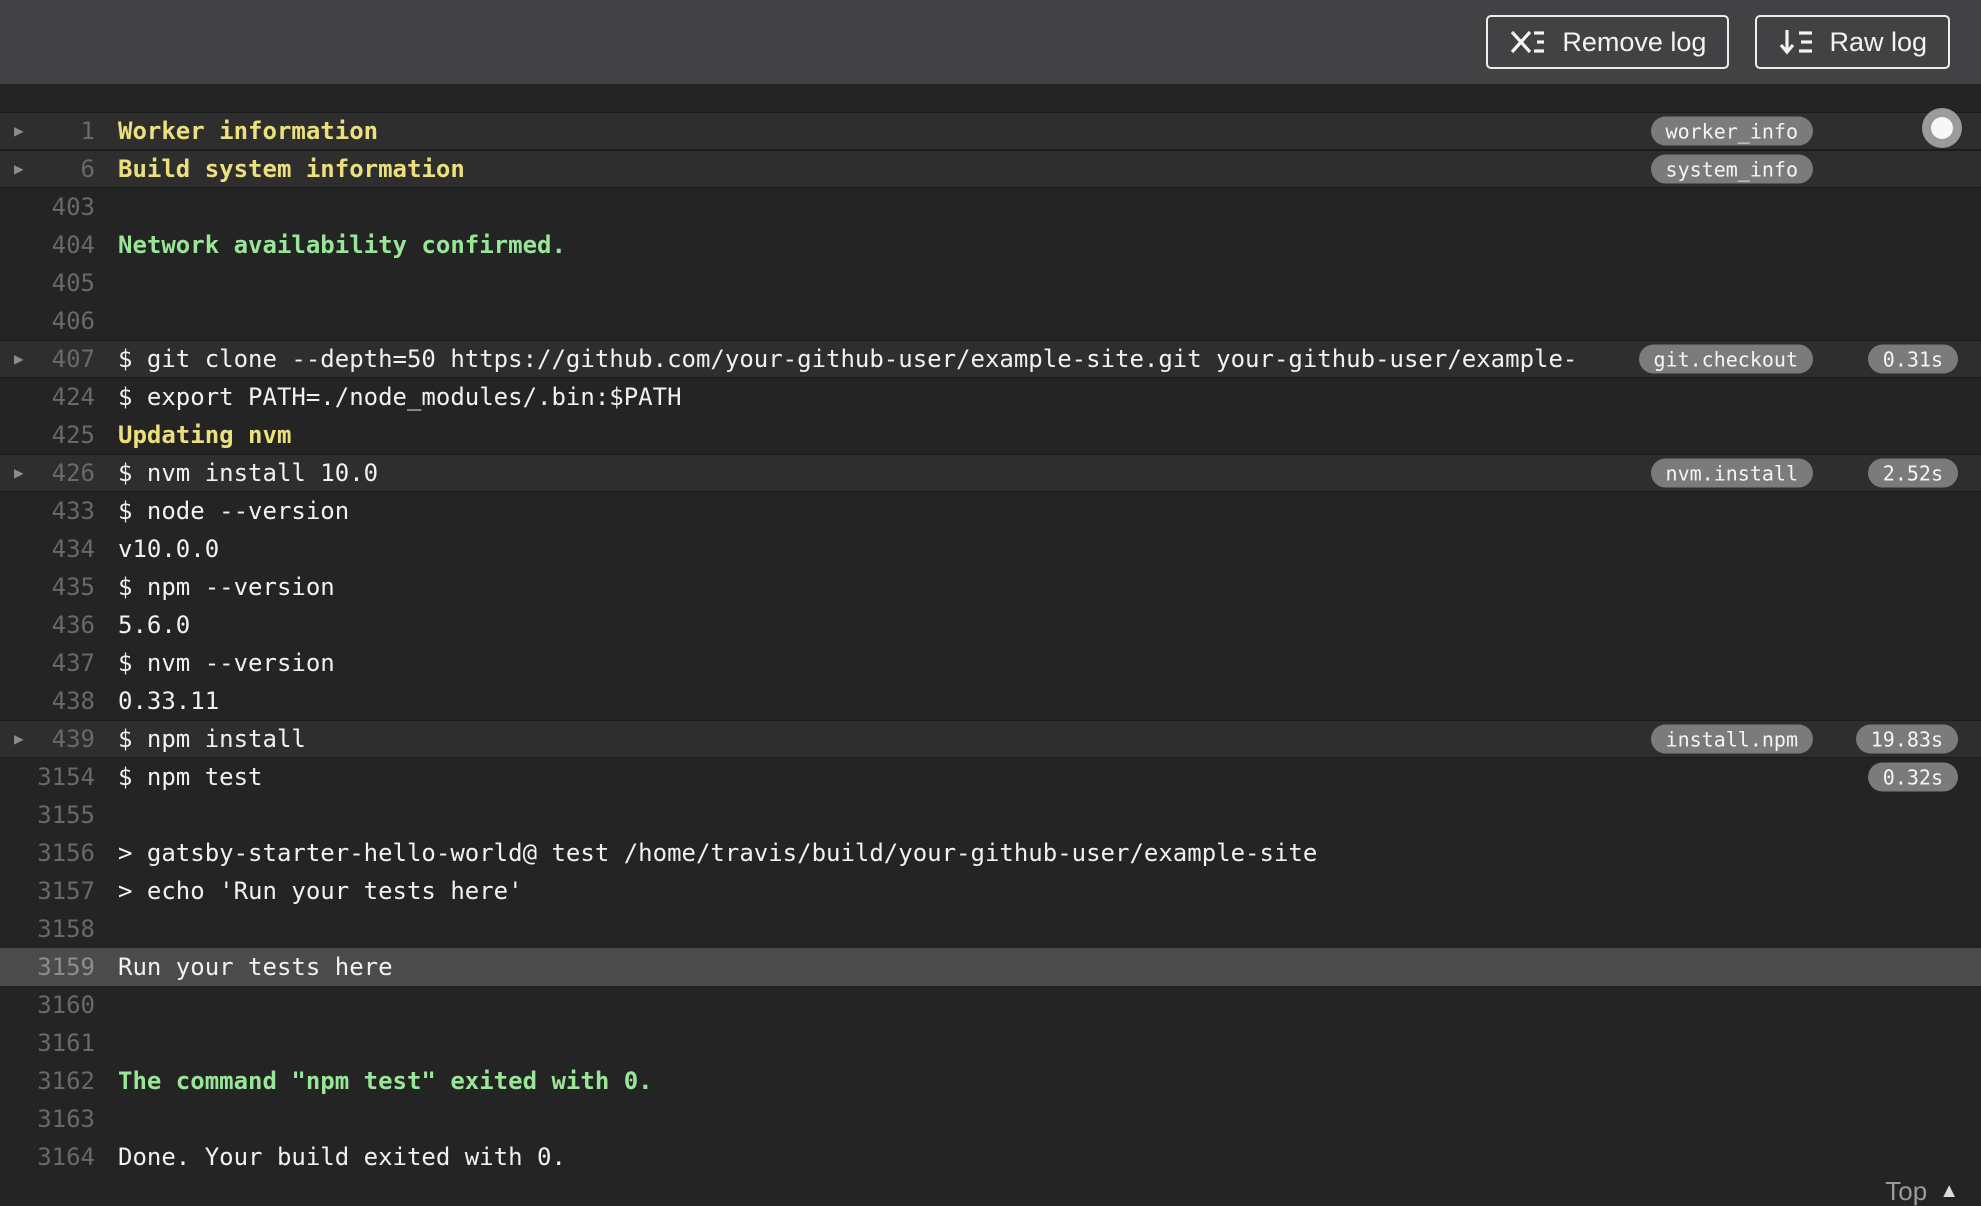  Describe the element at coordinates (990, 549) in the screenshot. I see `log-line: 434 v10.0.0` at that location.